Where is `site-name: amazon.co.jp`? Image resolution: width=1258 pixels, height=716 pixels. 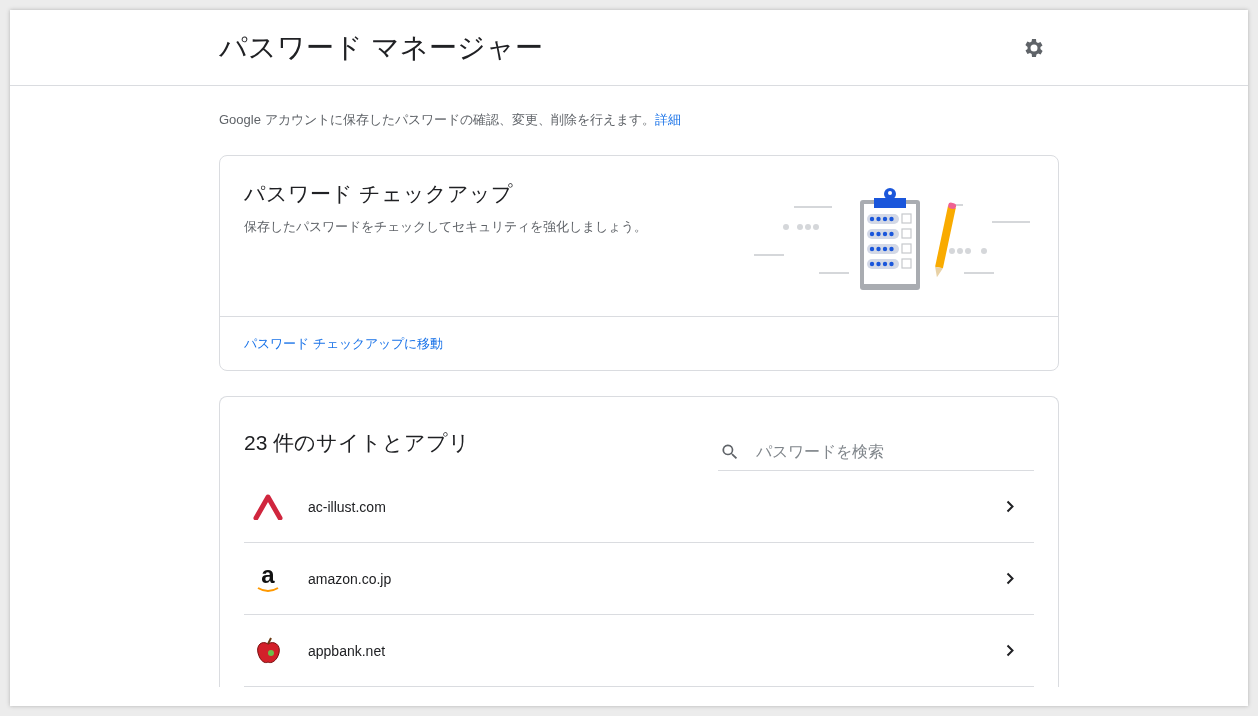 site-name: amazon.co.jp is located at coordinates (350, 578).